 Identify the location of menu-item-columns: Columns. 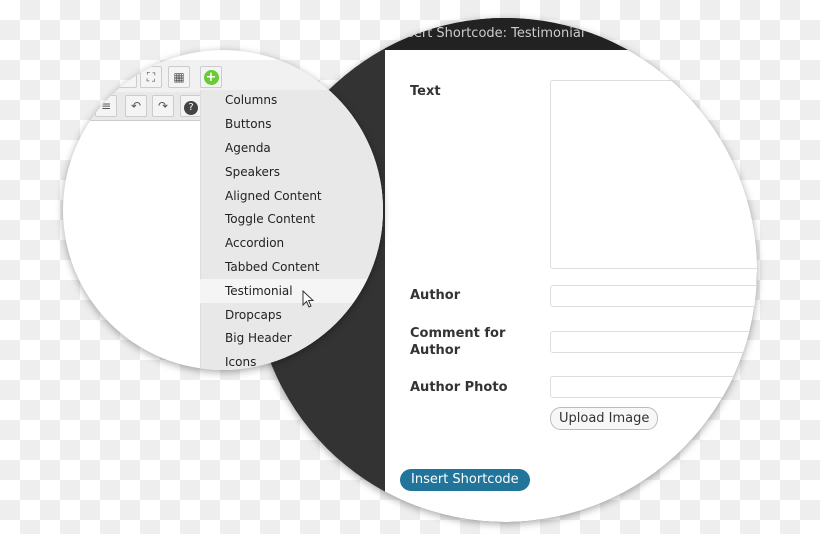
(251, 100).